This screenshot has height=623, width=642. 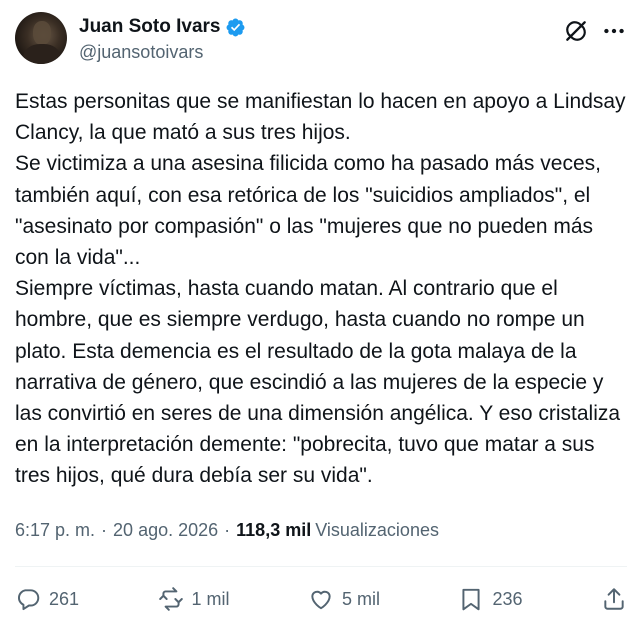 I want to click on avatar-shoulder, so click(x=42, y=54).